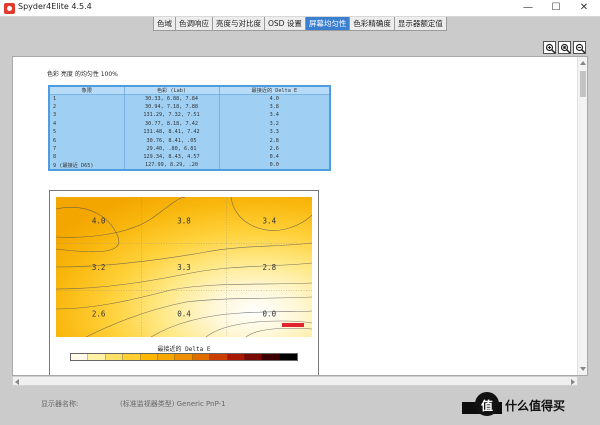 This screenshot has width=600, height=425. Describe the element at coordinates (171, 149) in the screenshot. I see `cell-lab: 29.40, .80, 6.81` at that location.